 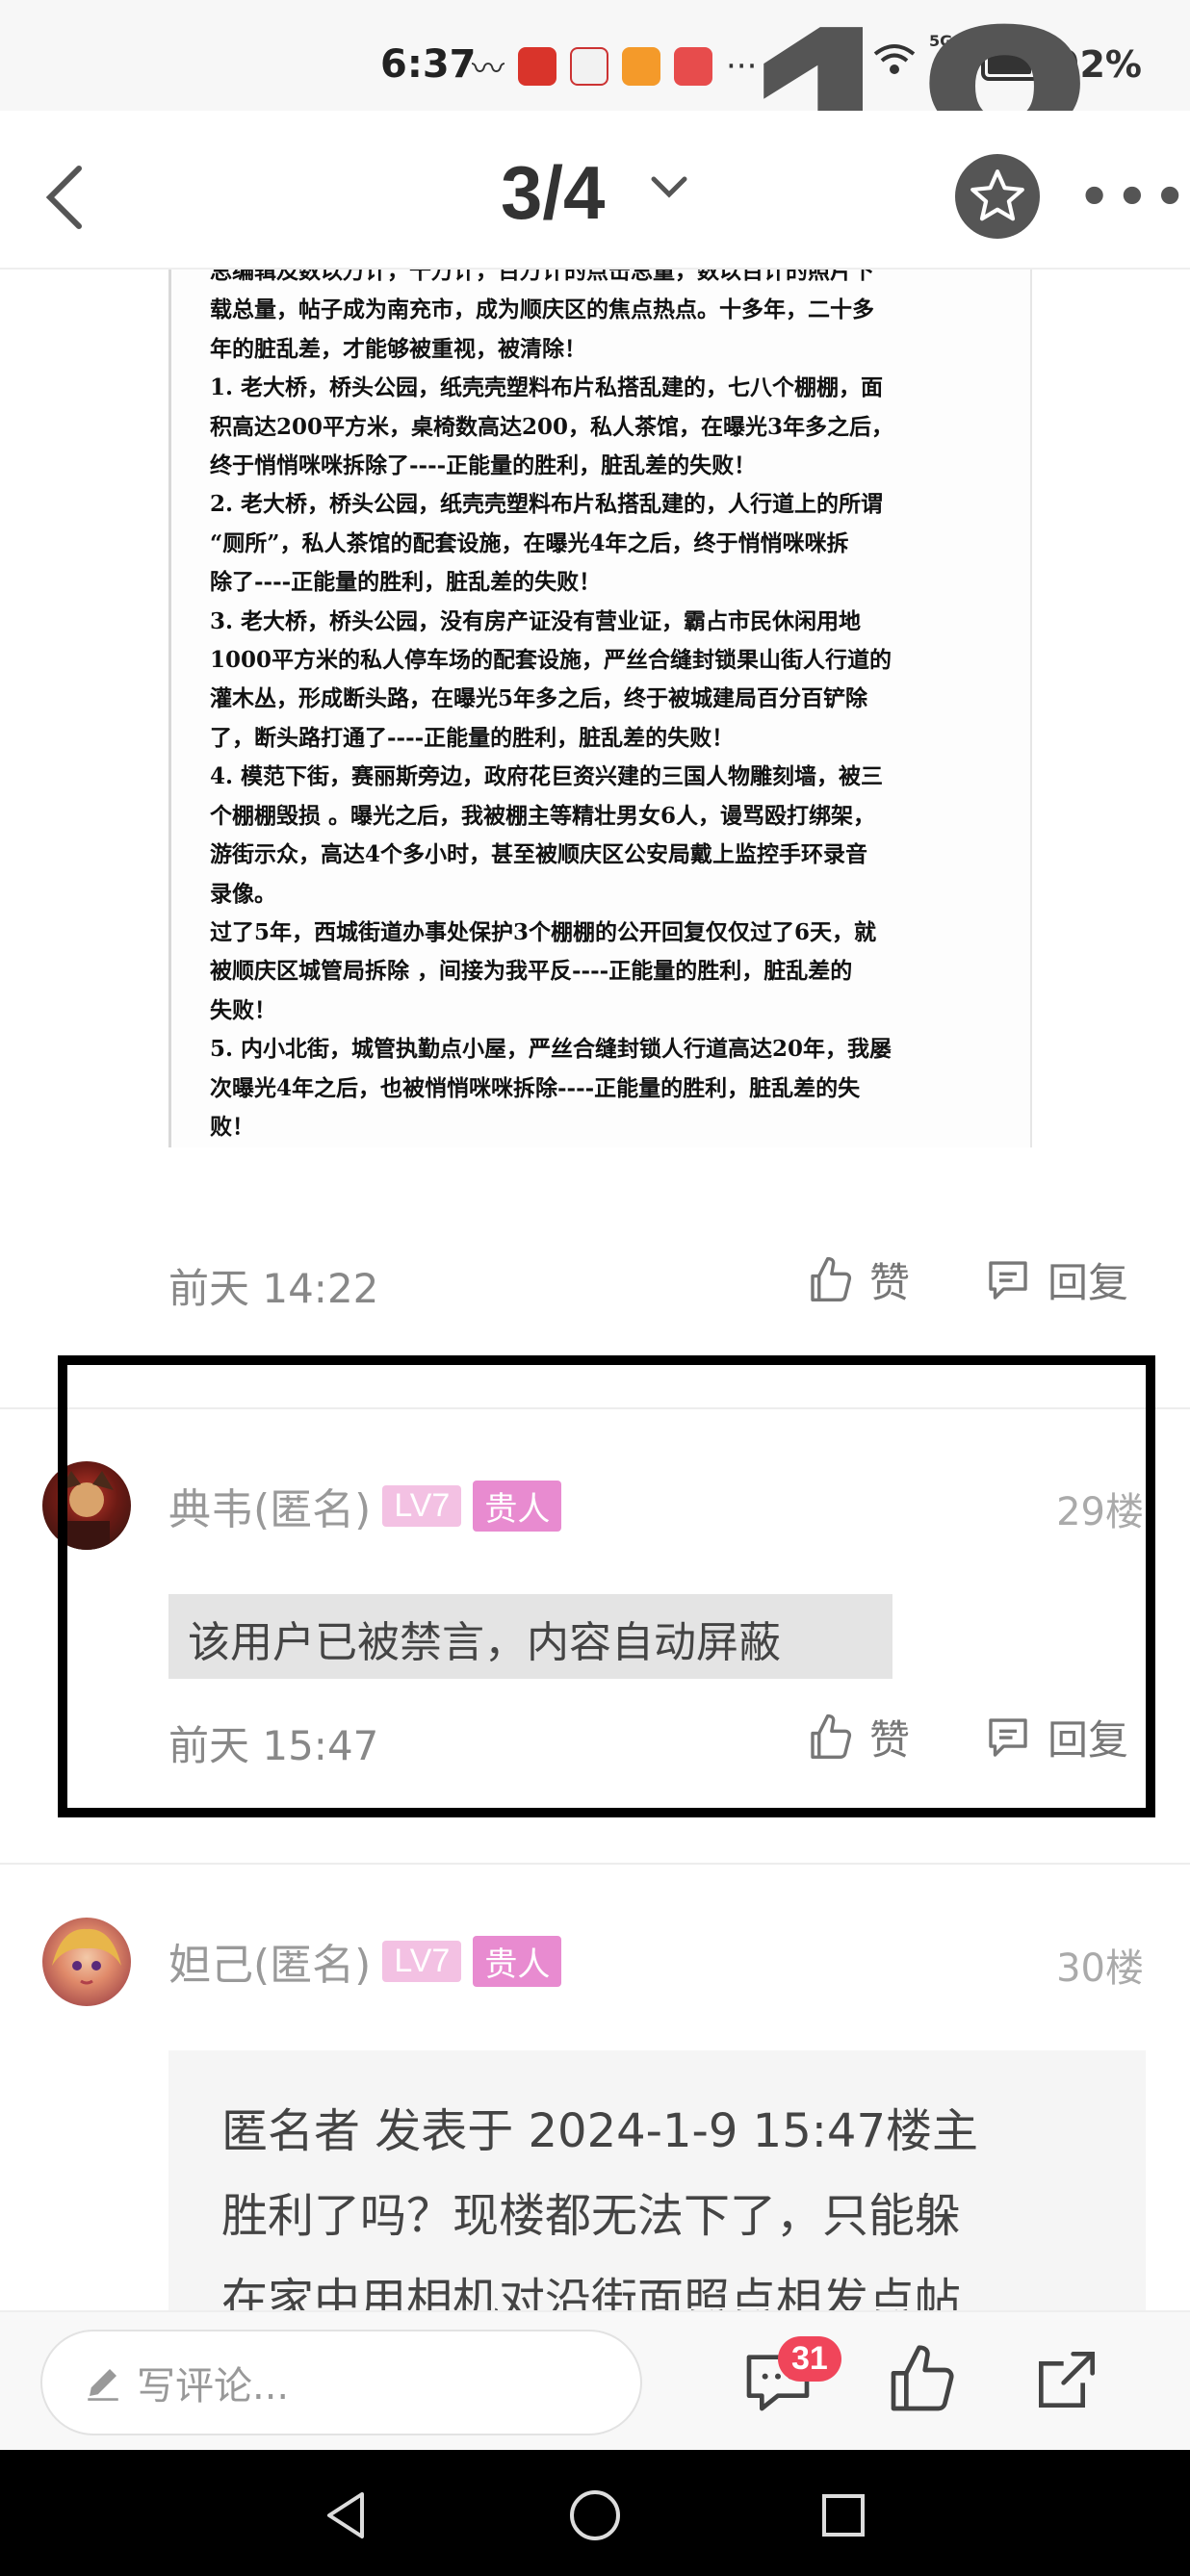 What do you see at coordinates (539, 855) in the screenshot?
I see `post-image-line: 游街示众，高达4个多小时，甚至被顺庆区公安局戴上监控手环录音` at bounding box center [539, 855].